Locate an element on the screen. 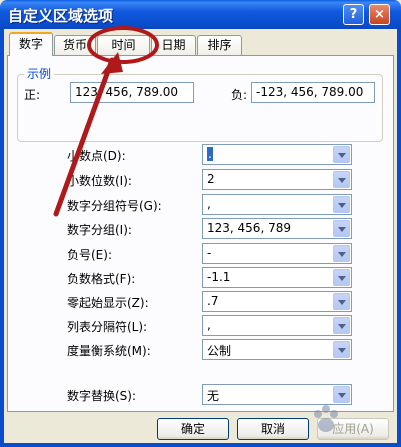 The height and width of the screenshot is (447, 401). digit-substitution-label: 数字替换(S): is located at coordinates (102, 396).